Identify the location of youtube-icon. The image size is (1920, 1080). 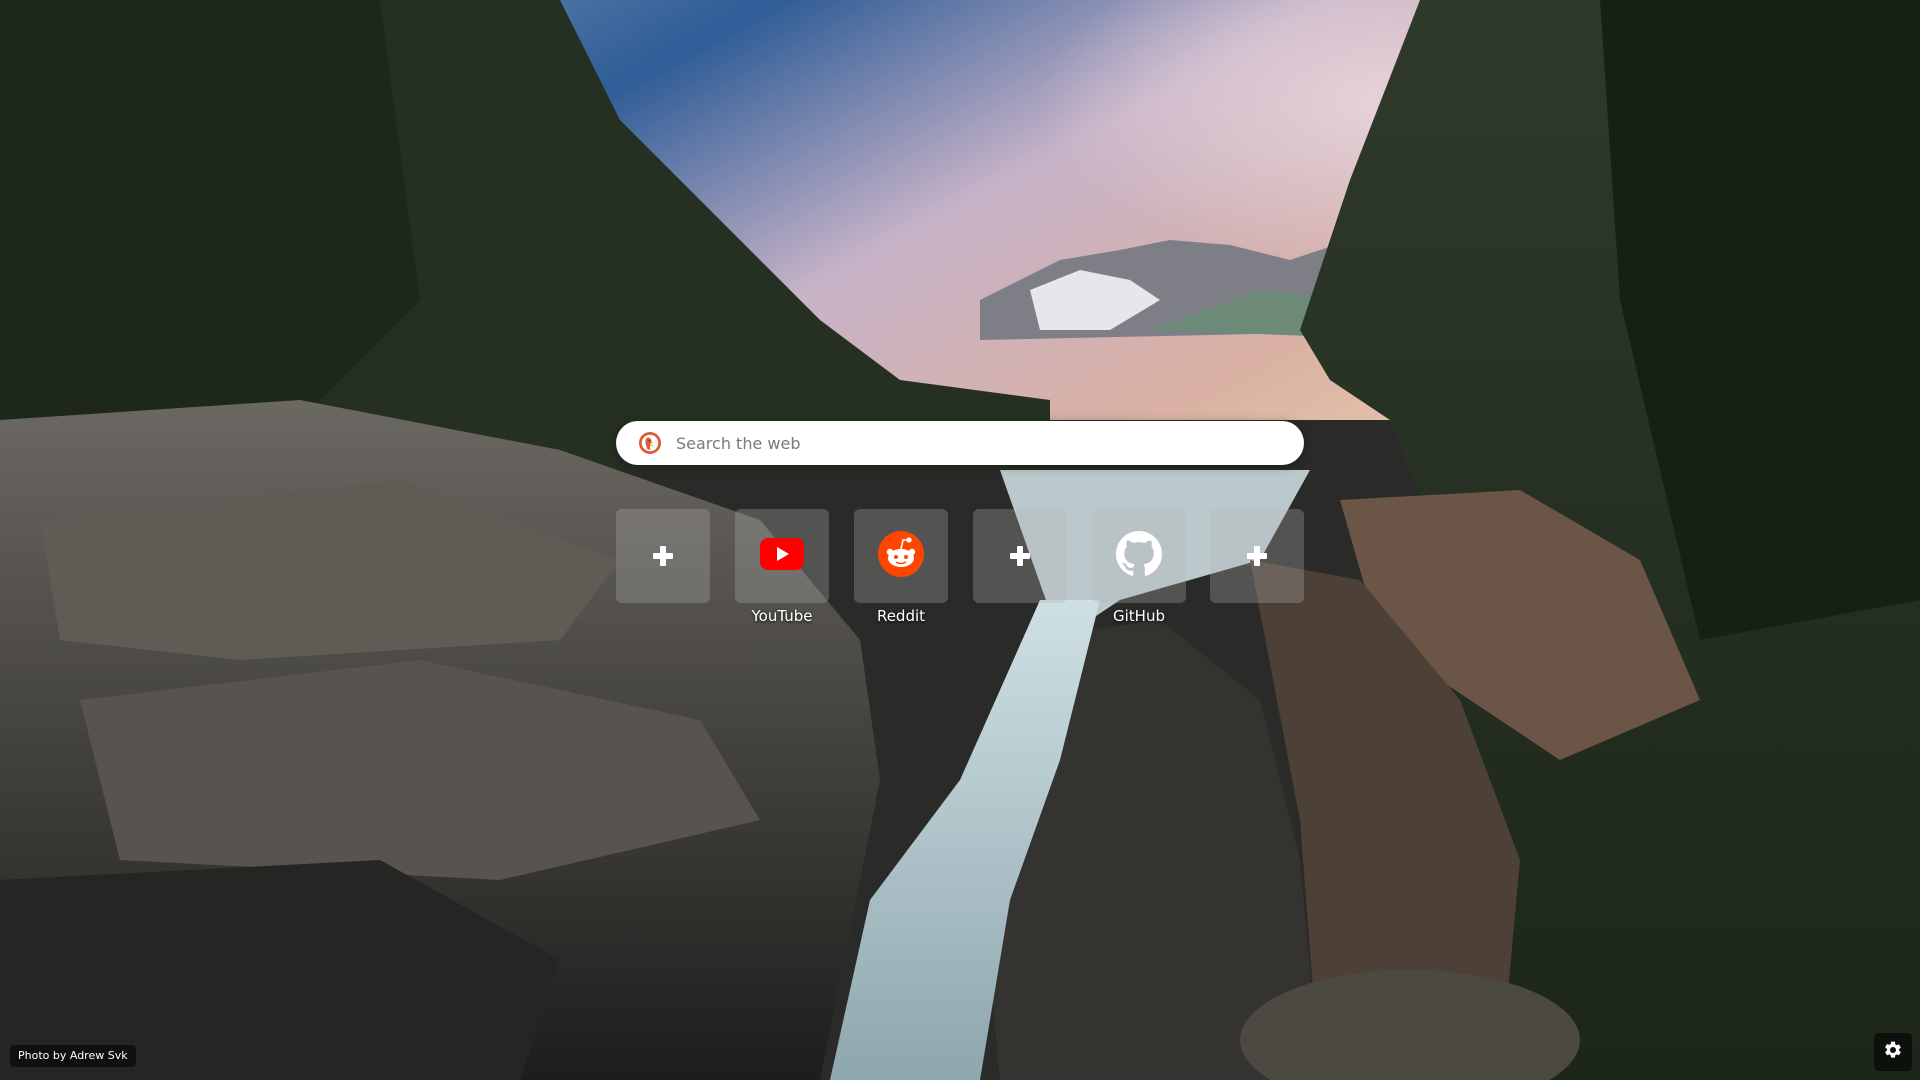
(782, 556).